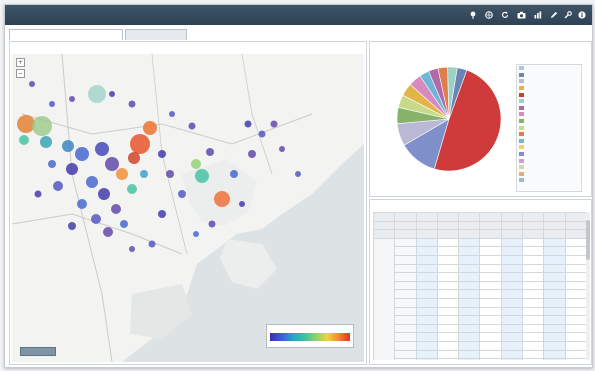 This screenshot has height=371, width=595. Describe the element at coordinates (522, 15) in the screenshot. I see `camera-button` at that location.